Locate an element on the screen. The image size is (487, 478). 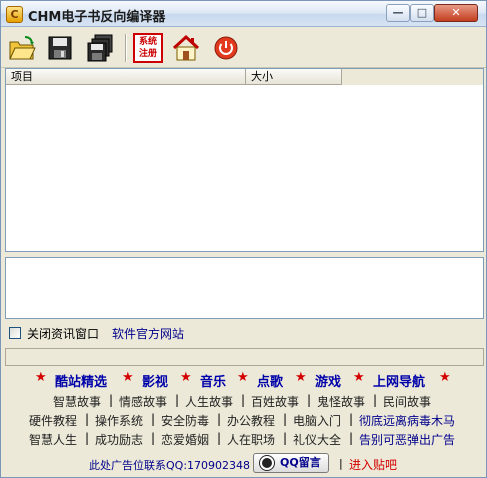
qq-penguin-icon is located at coordinates (267, 463).